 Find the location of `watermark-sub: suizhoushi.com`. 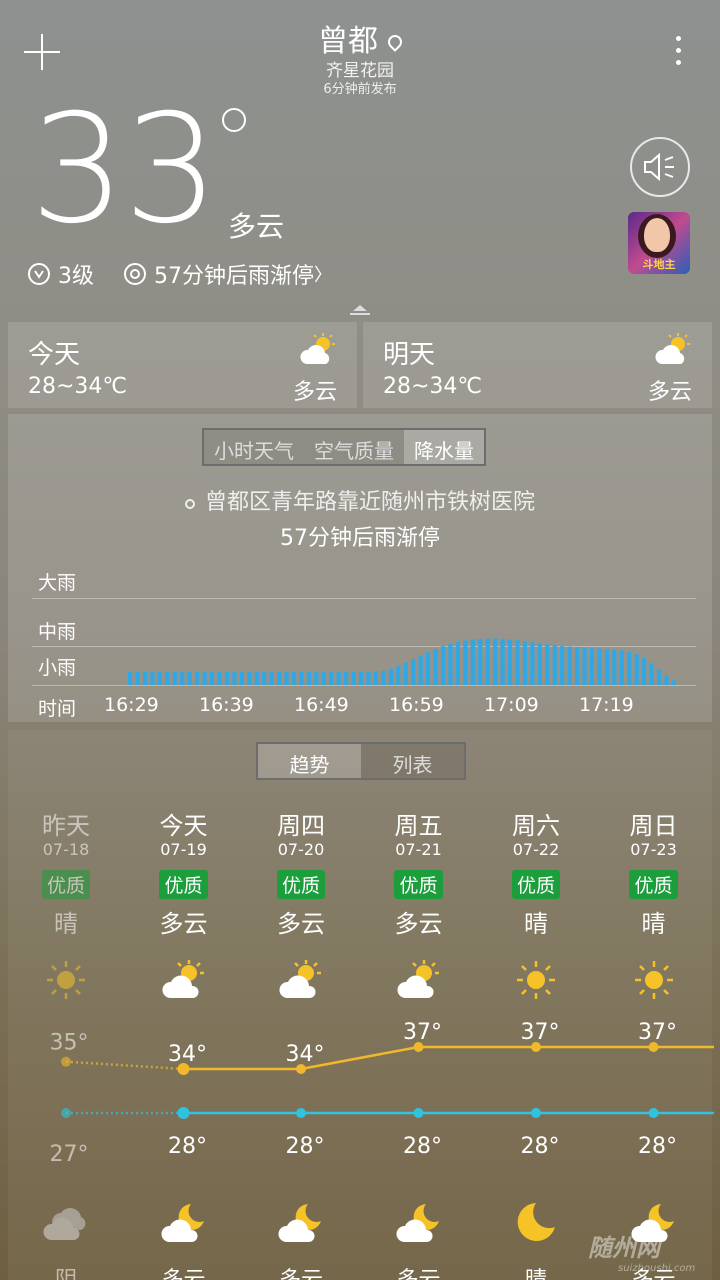

watermark-sub: suizhoushi.com is located at coordinates (657, 1268).